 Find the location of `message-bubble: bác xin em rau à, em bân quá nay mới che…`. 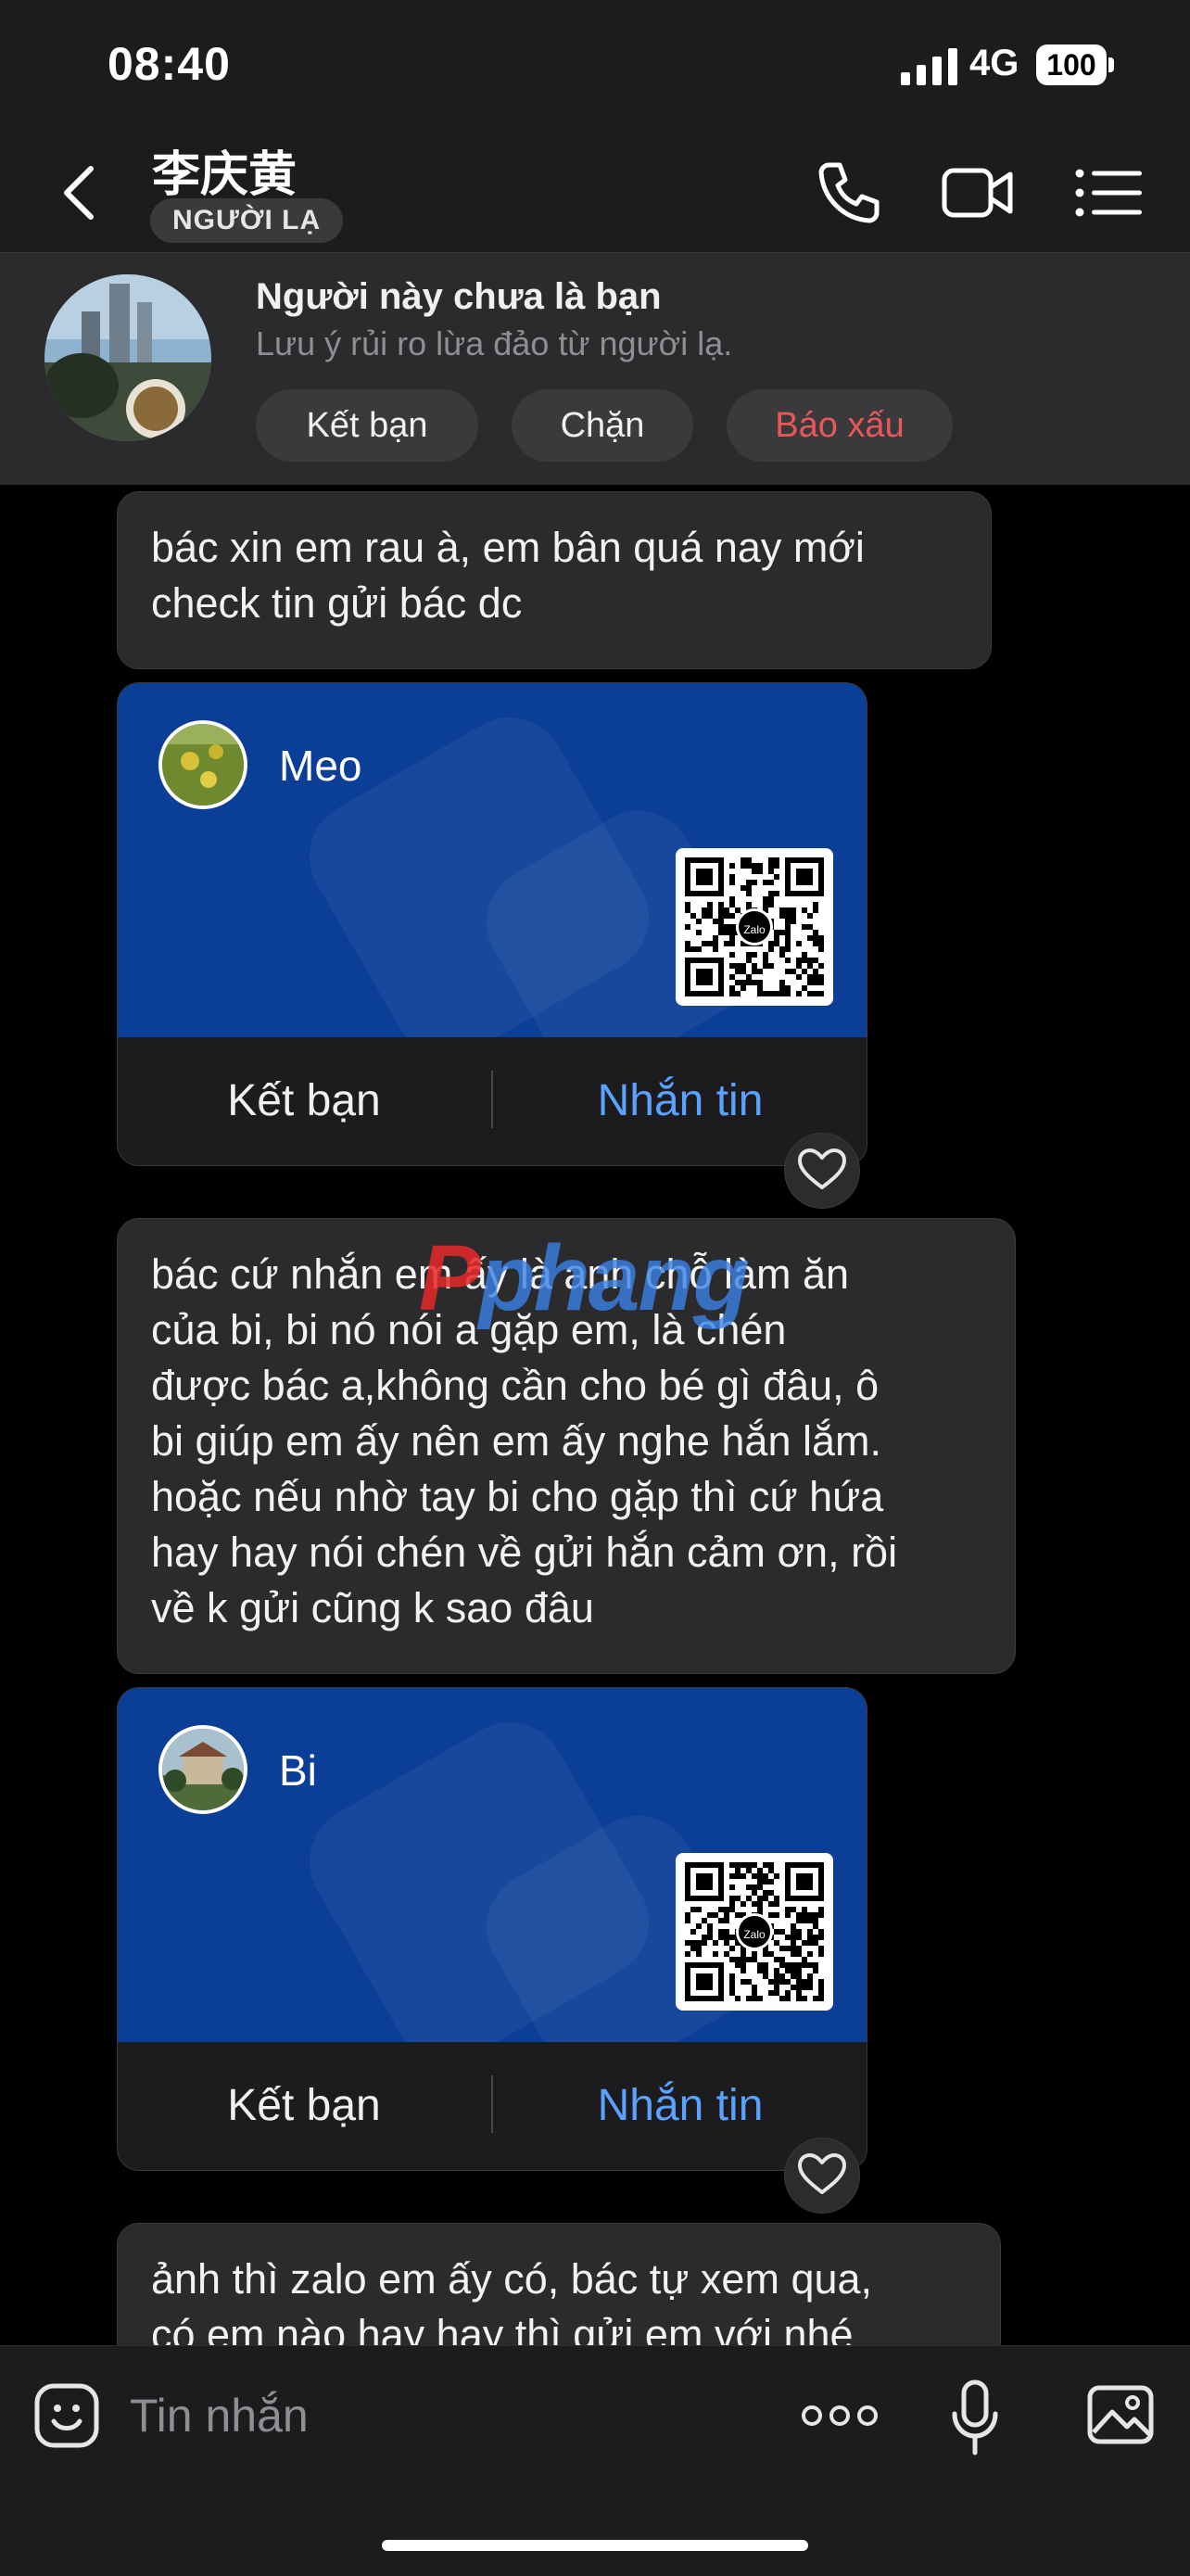

message-bubble: bác xin em rau à, em bân quá nay mới che… is located at coordinates (554, 580).